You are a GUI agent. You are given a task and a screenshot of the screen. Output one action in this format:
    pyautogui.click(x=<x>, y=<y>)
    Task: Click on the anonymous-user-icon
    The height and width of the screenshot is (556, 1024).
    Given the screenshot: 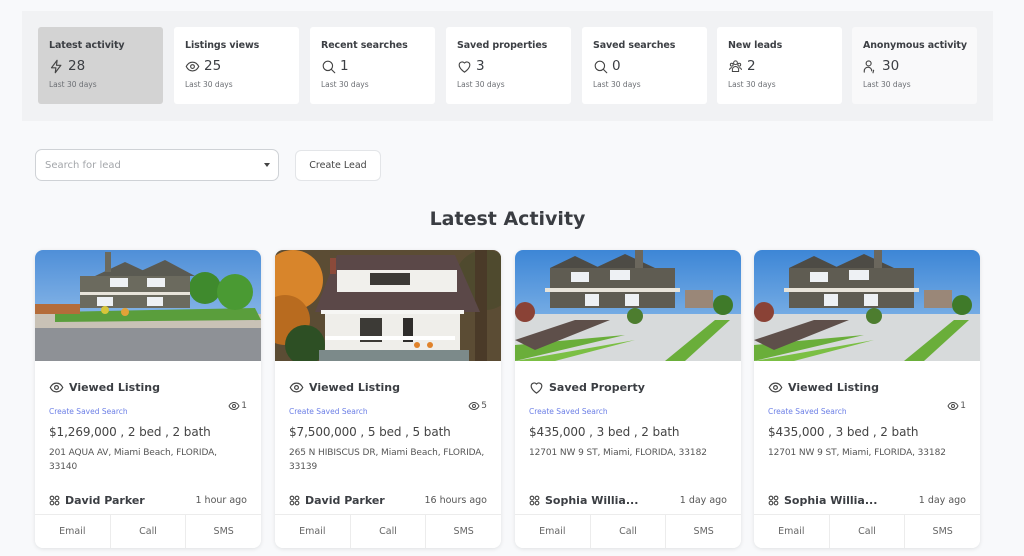 What is the action you would take?
    pyautogui.click(x=869, y=66)
    